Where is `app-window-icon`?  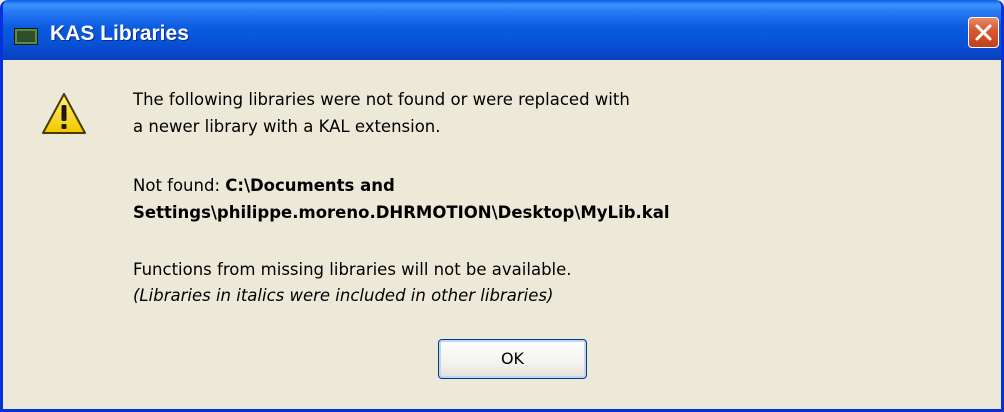
app-window-icon is located at coordinates (26, 36).